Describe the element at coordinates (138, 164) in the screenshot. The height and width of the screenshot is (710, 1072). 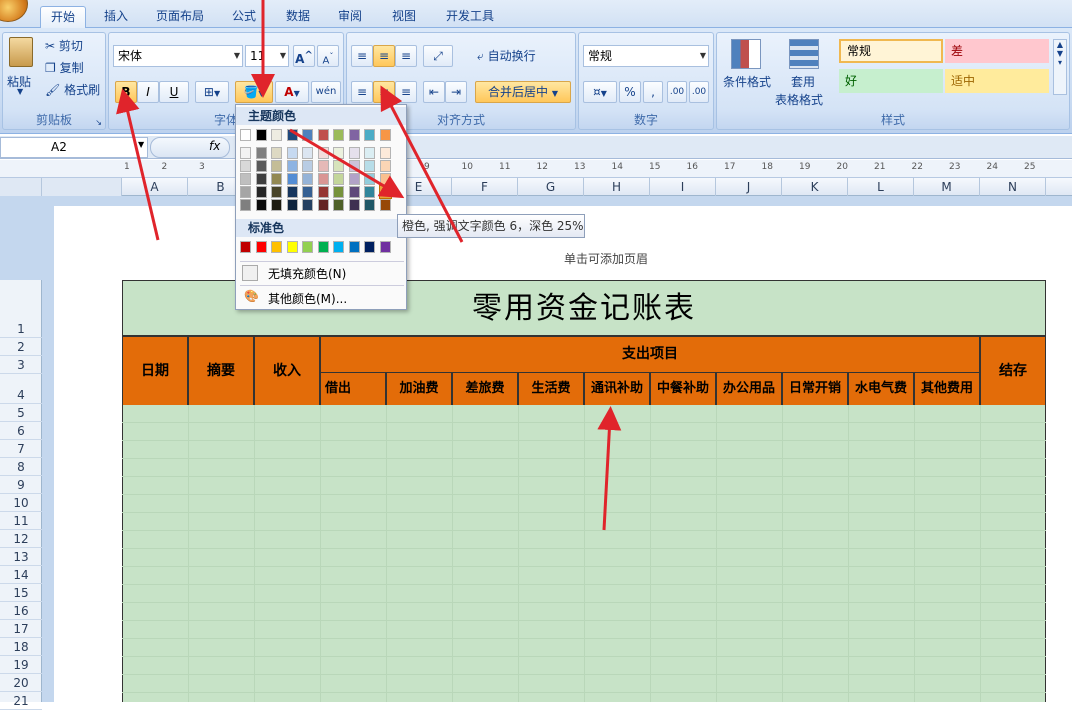
I see `arrow-to-bold` at that location.